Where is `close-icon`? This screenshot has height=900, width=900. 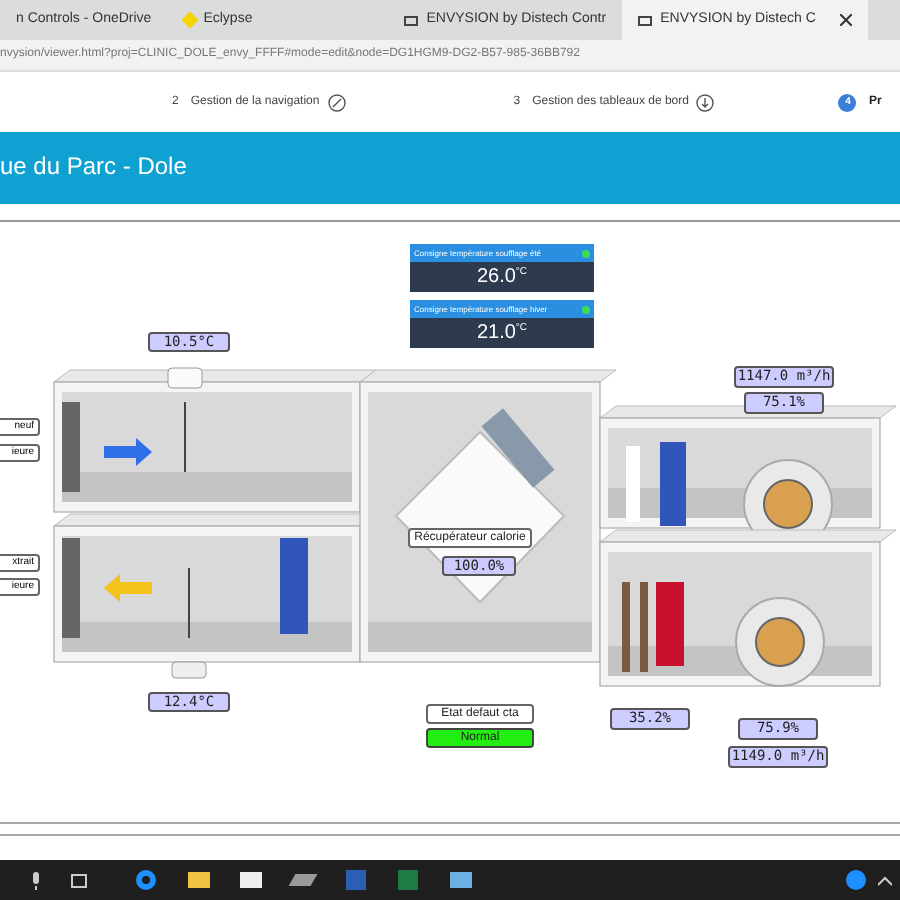 close-icon is located at coordinates (845, 20).